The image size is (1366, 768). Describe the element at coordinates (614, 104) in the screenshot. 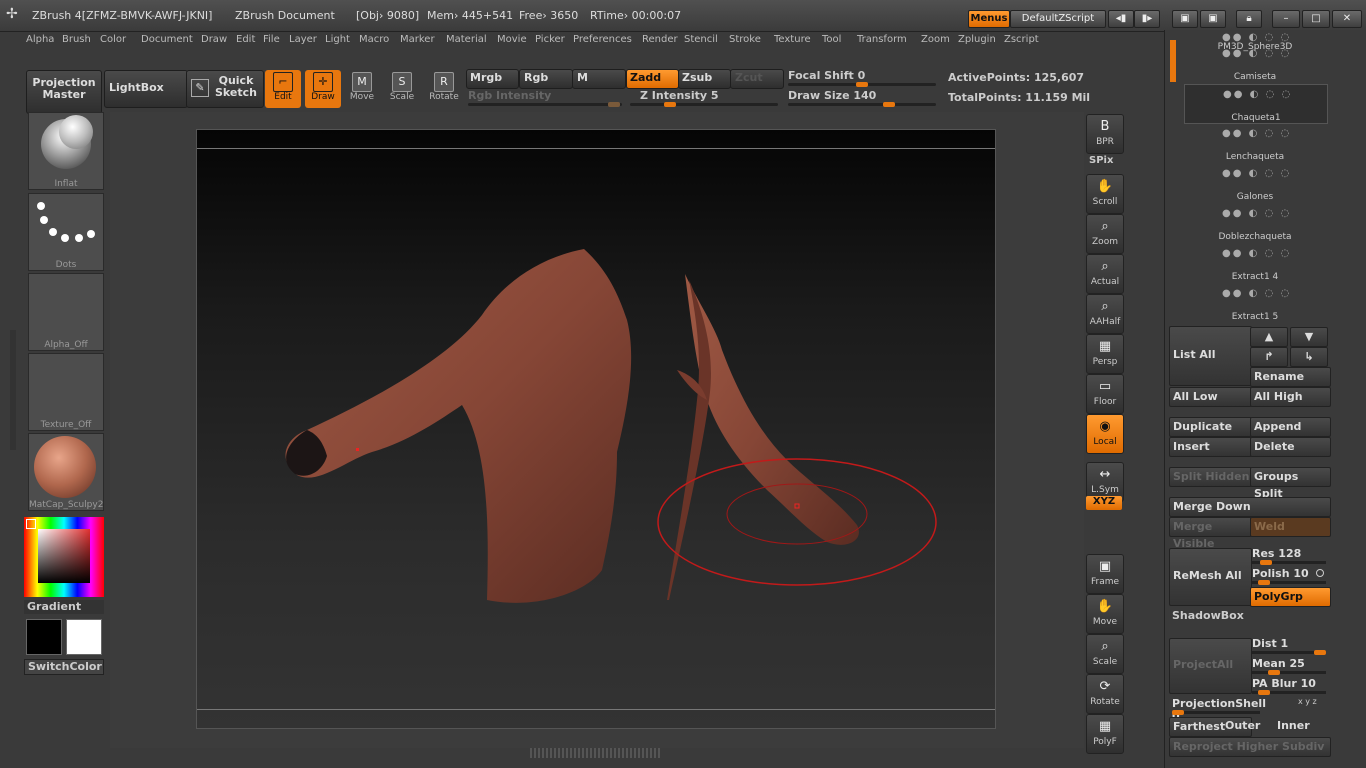

I see `rgb-intensity-knob` at that location.